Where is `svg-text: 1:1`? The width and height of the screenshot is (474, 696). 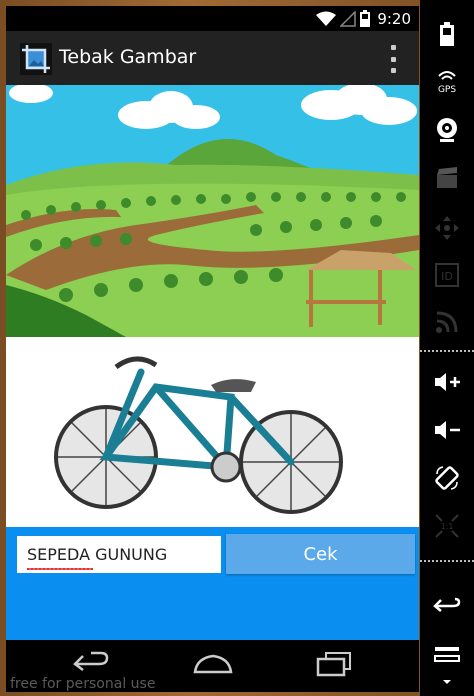
svg-text: 1:1 is located at coordinates (447, 526).